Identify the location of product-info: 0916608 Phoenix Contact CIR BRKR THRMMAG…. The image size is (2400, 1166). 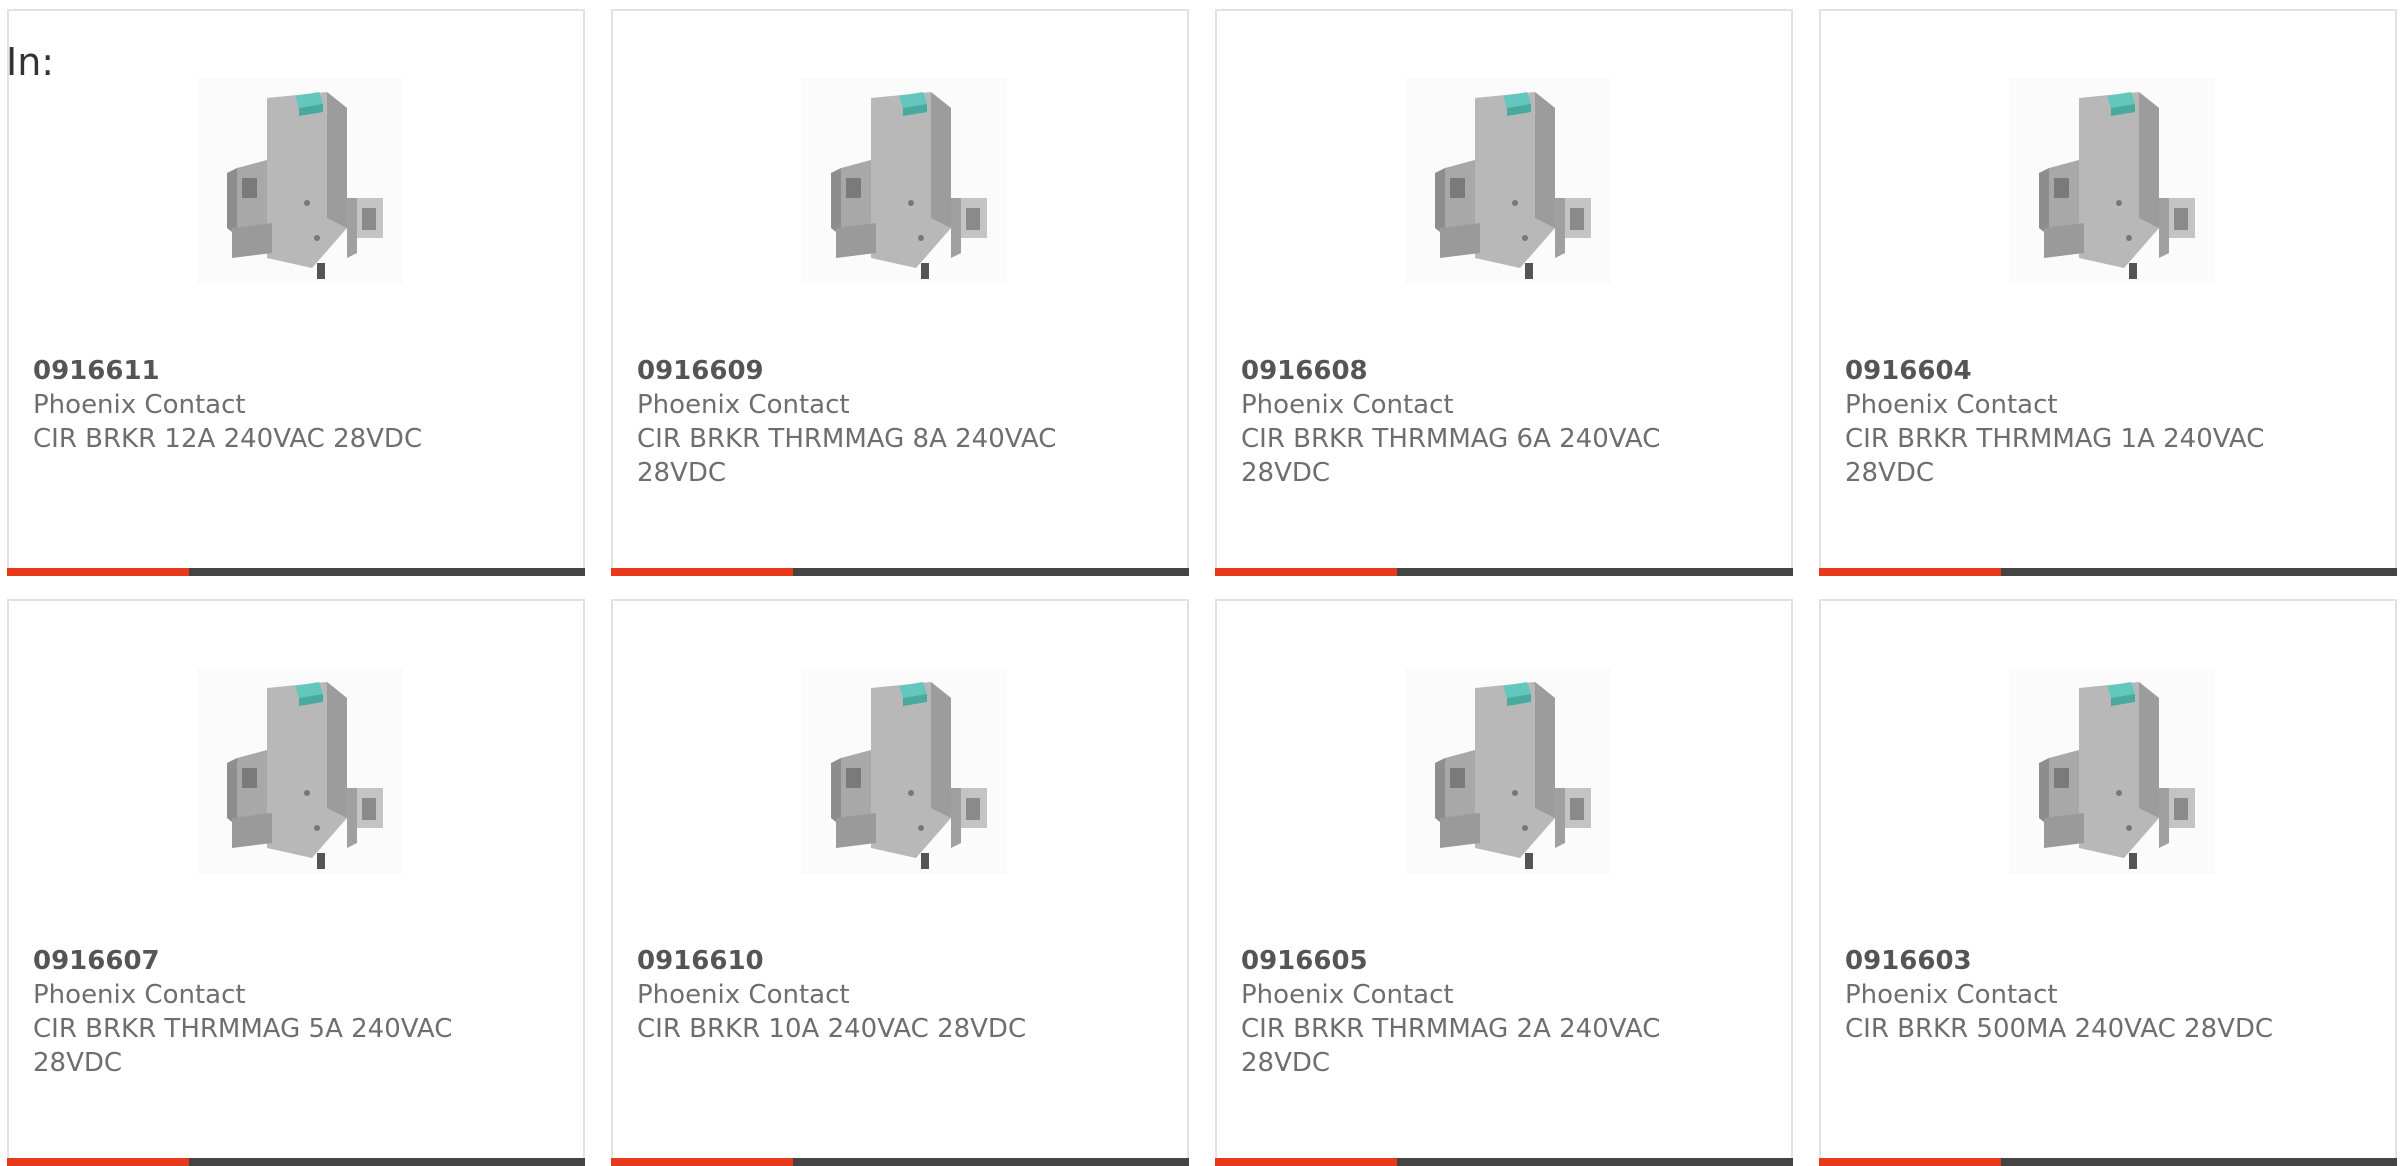
(1476, 422).